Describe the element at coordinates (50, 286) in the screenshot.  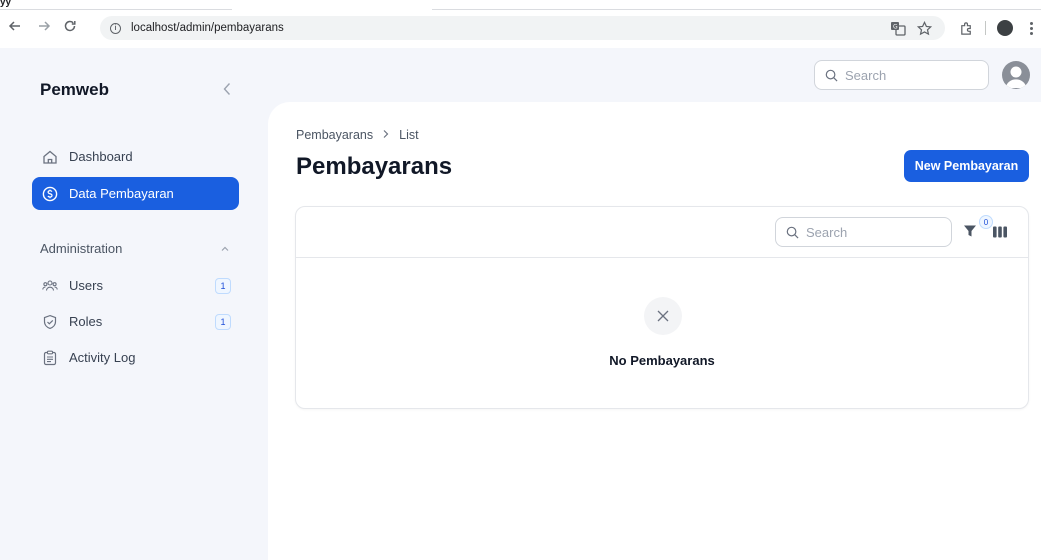
I see `users-icon` at that location.